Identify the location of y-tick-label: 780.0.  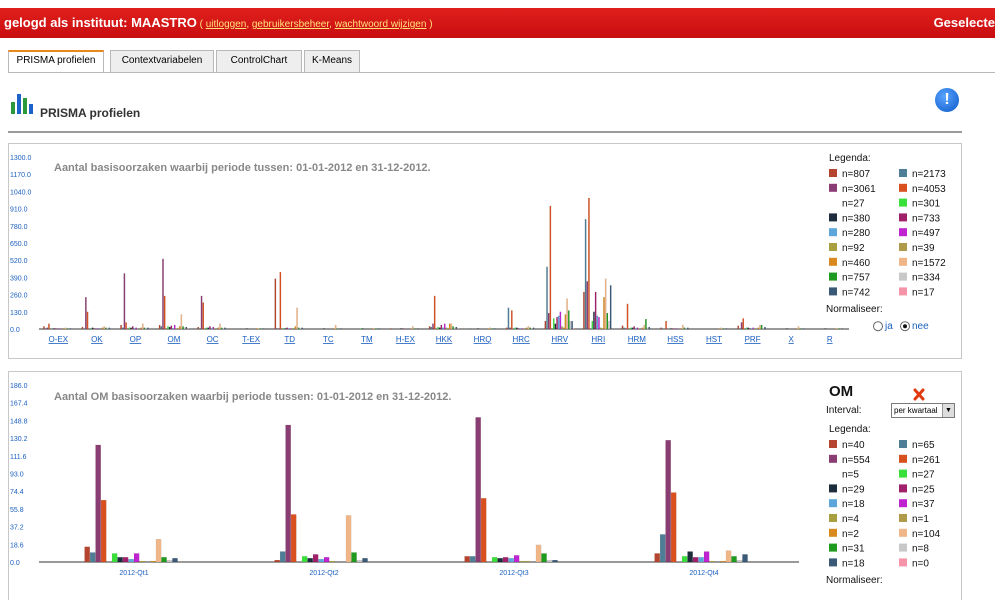
(19, 227).